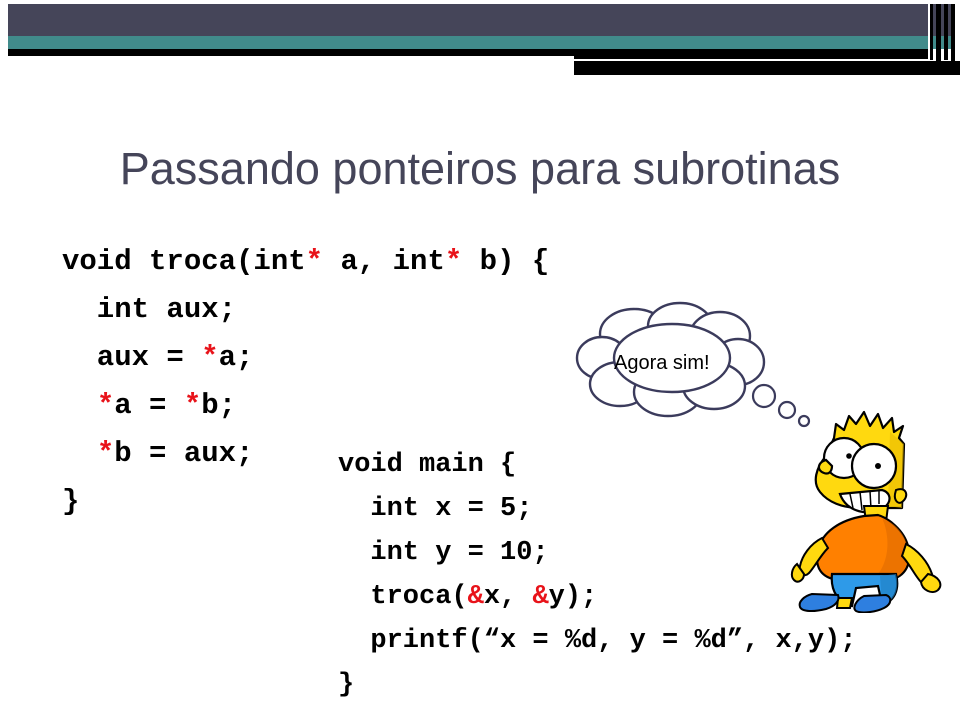 The image size is (960, 707). I want to click on code-text: a;, so click(236, 357).